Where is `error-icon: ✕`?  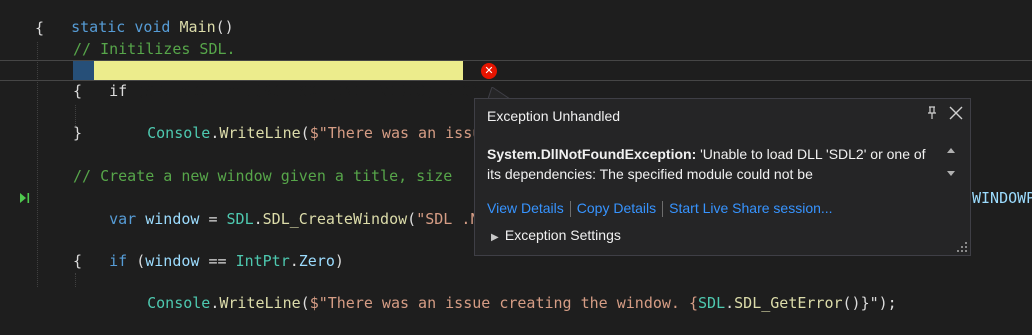
error-icon: ✕ is located at coordinates (489, 71).